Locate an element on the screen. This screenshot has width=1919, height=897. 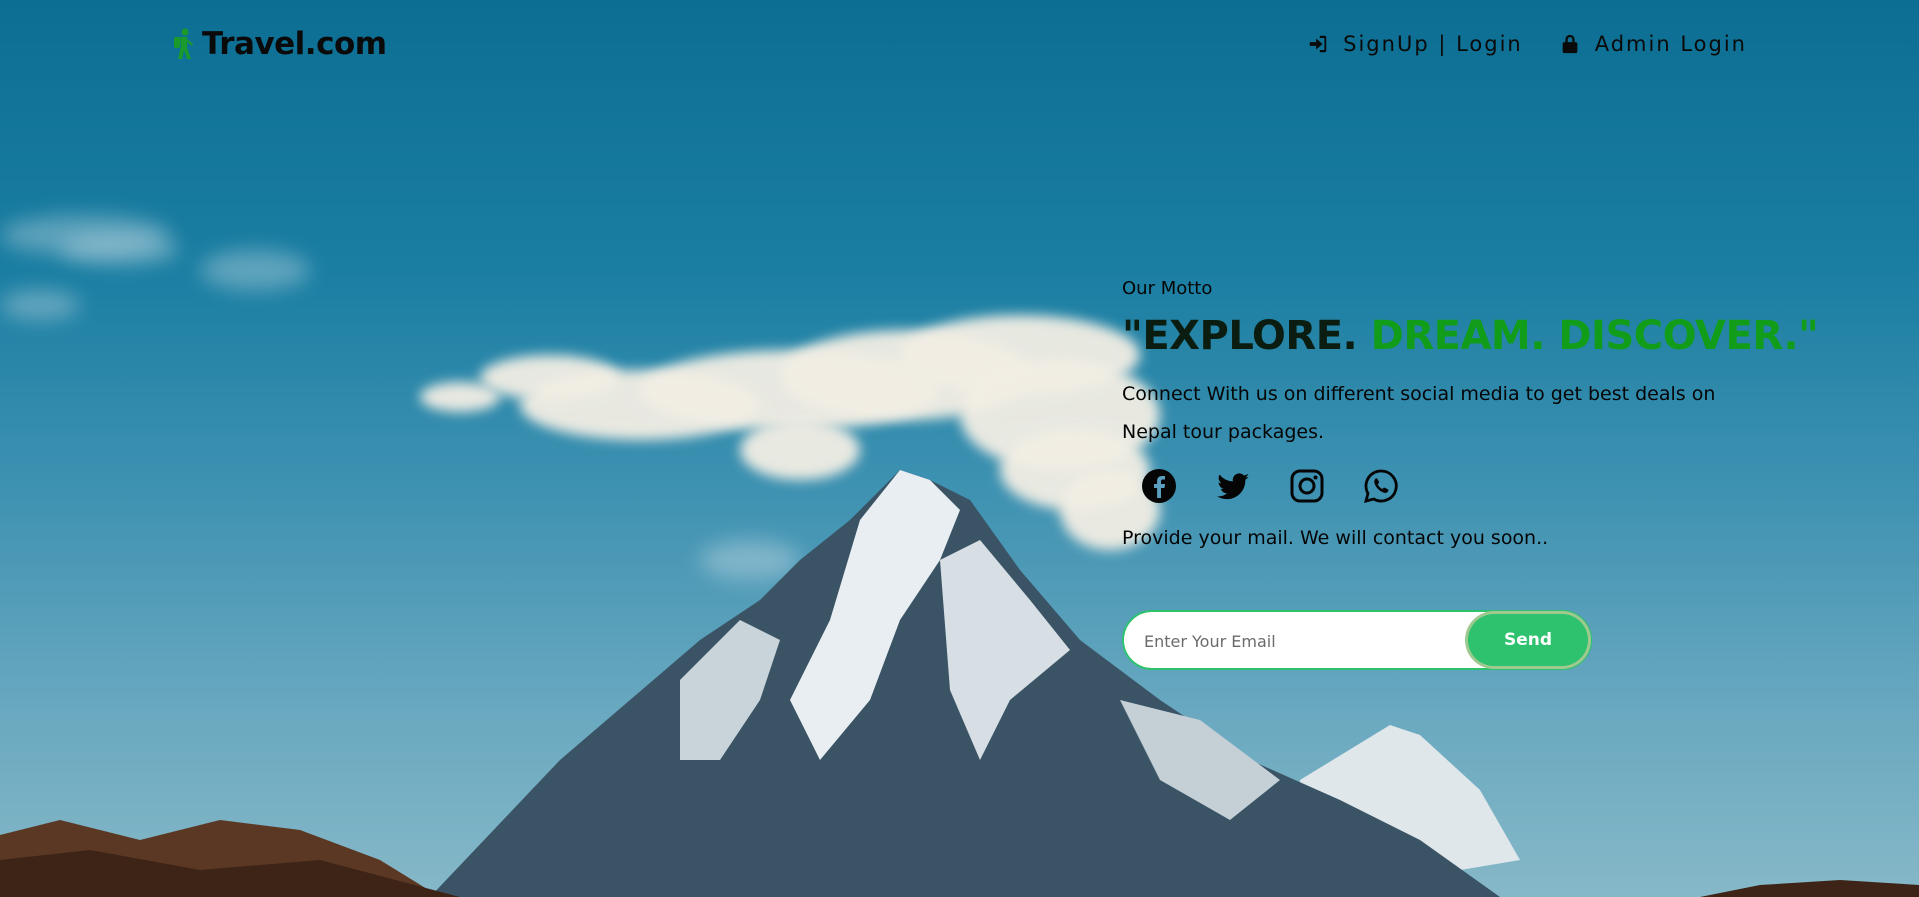
sign-in-icon is located at coordinates (1318, 44).